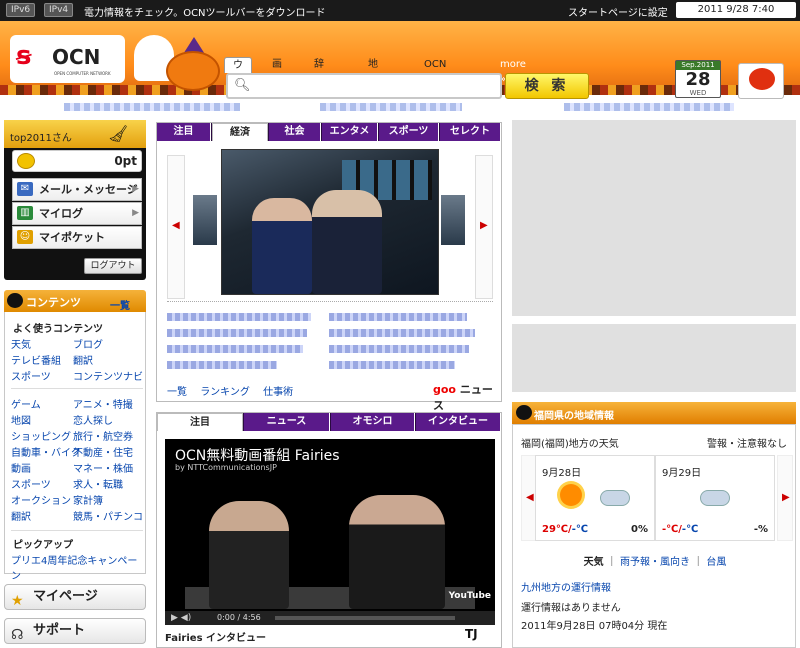 The height and width of the screenshot is (648, 800). Describe the element at coordinates (365, 618) in the screenshot. I see `video-seek-bar` at that location.